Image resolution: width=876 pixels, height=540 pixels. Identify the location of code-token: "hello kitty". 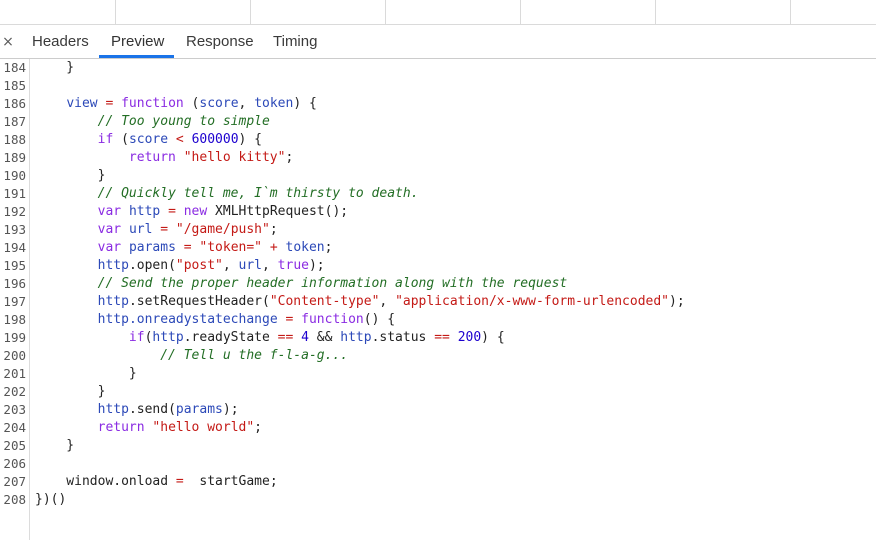
(234, 157).